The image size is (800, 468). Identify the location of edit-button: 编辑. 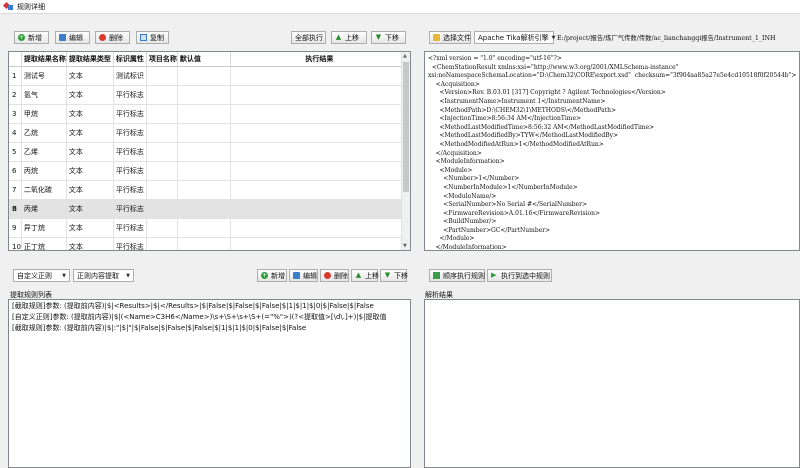
(72, 37).